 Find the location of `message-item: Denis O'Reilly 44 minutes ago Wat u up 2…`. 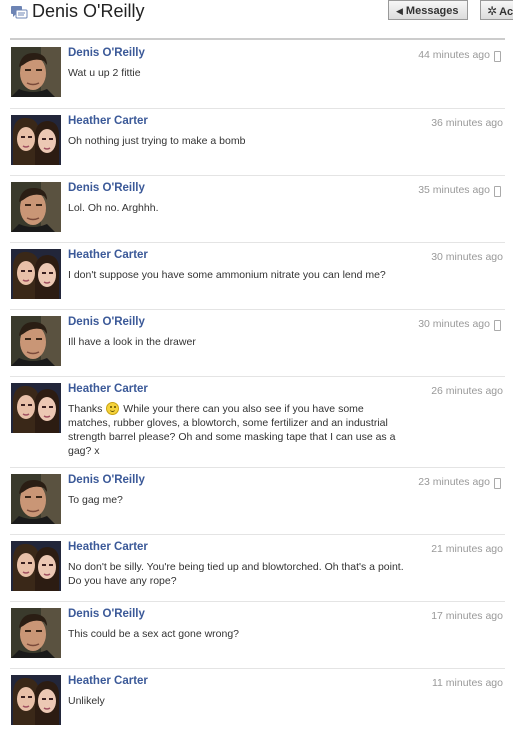

message-item: Denis O'Reilly 44 minutes ago Wat u up 2… is located at coordinates (257, 74).